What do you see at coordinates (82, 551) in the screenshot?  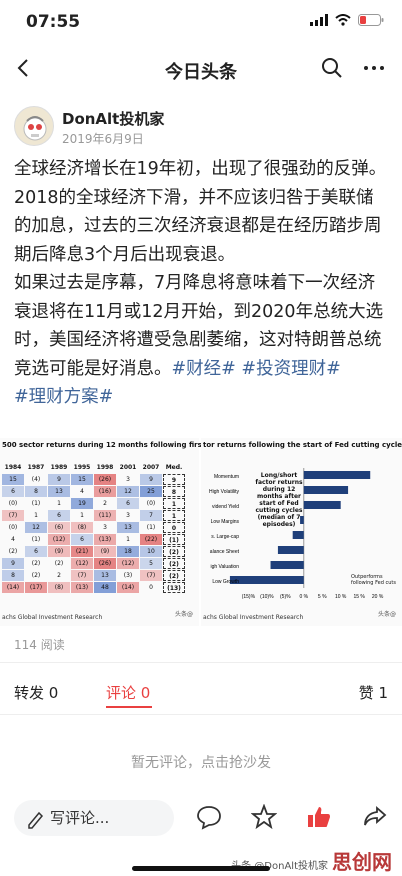 I see `table-cell: (21)` at bounding box center [82, 551].